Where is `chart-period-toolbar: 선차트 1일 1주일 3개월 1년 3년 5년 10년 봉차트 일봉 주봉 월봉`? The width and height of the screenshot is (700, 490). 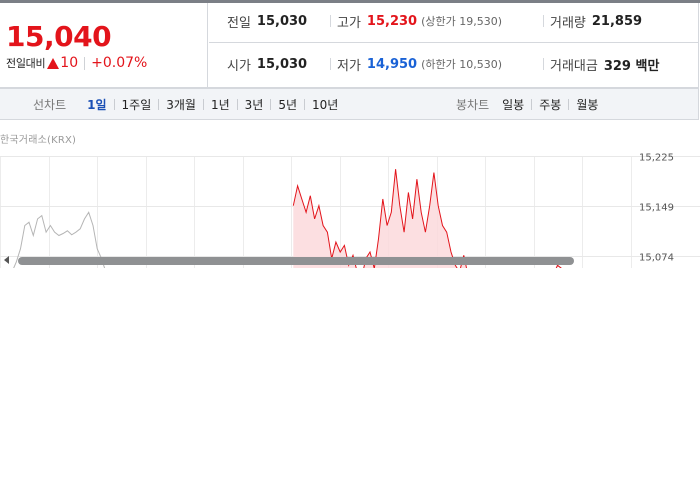
chart-period-toolbar: 선차트 1일 1주일 3개월 1년 3년 5년 10년 봉차트 일봉 주봉 월봉 is located at coordinates (349, 104).